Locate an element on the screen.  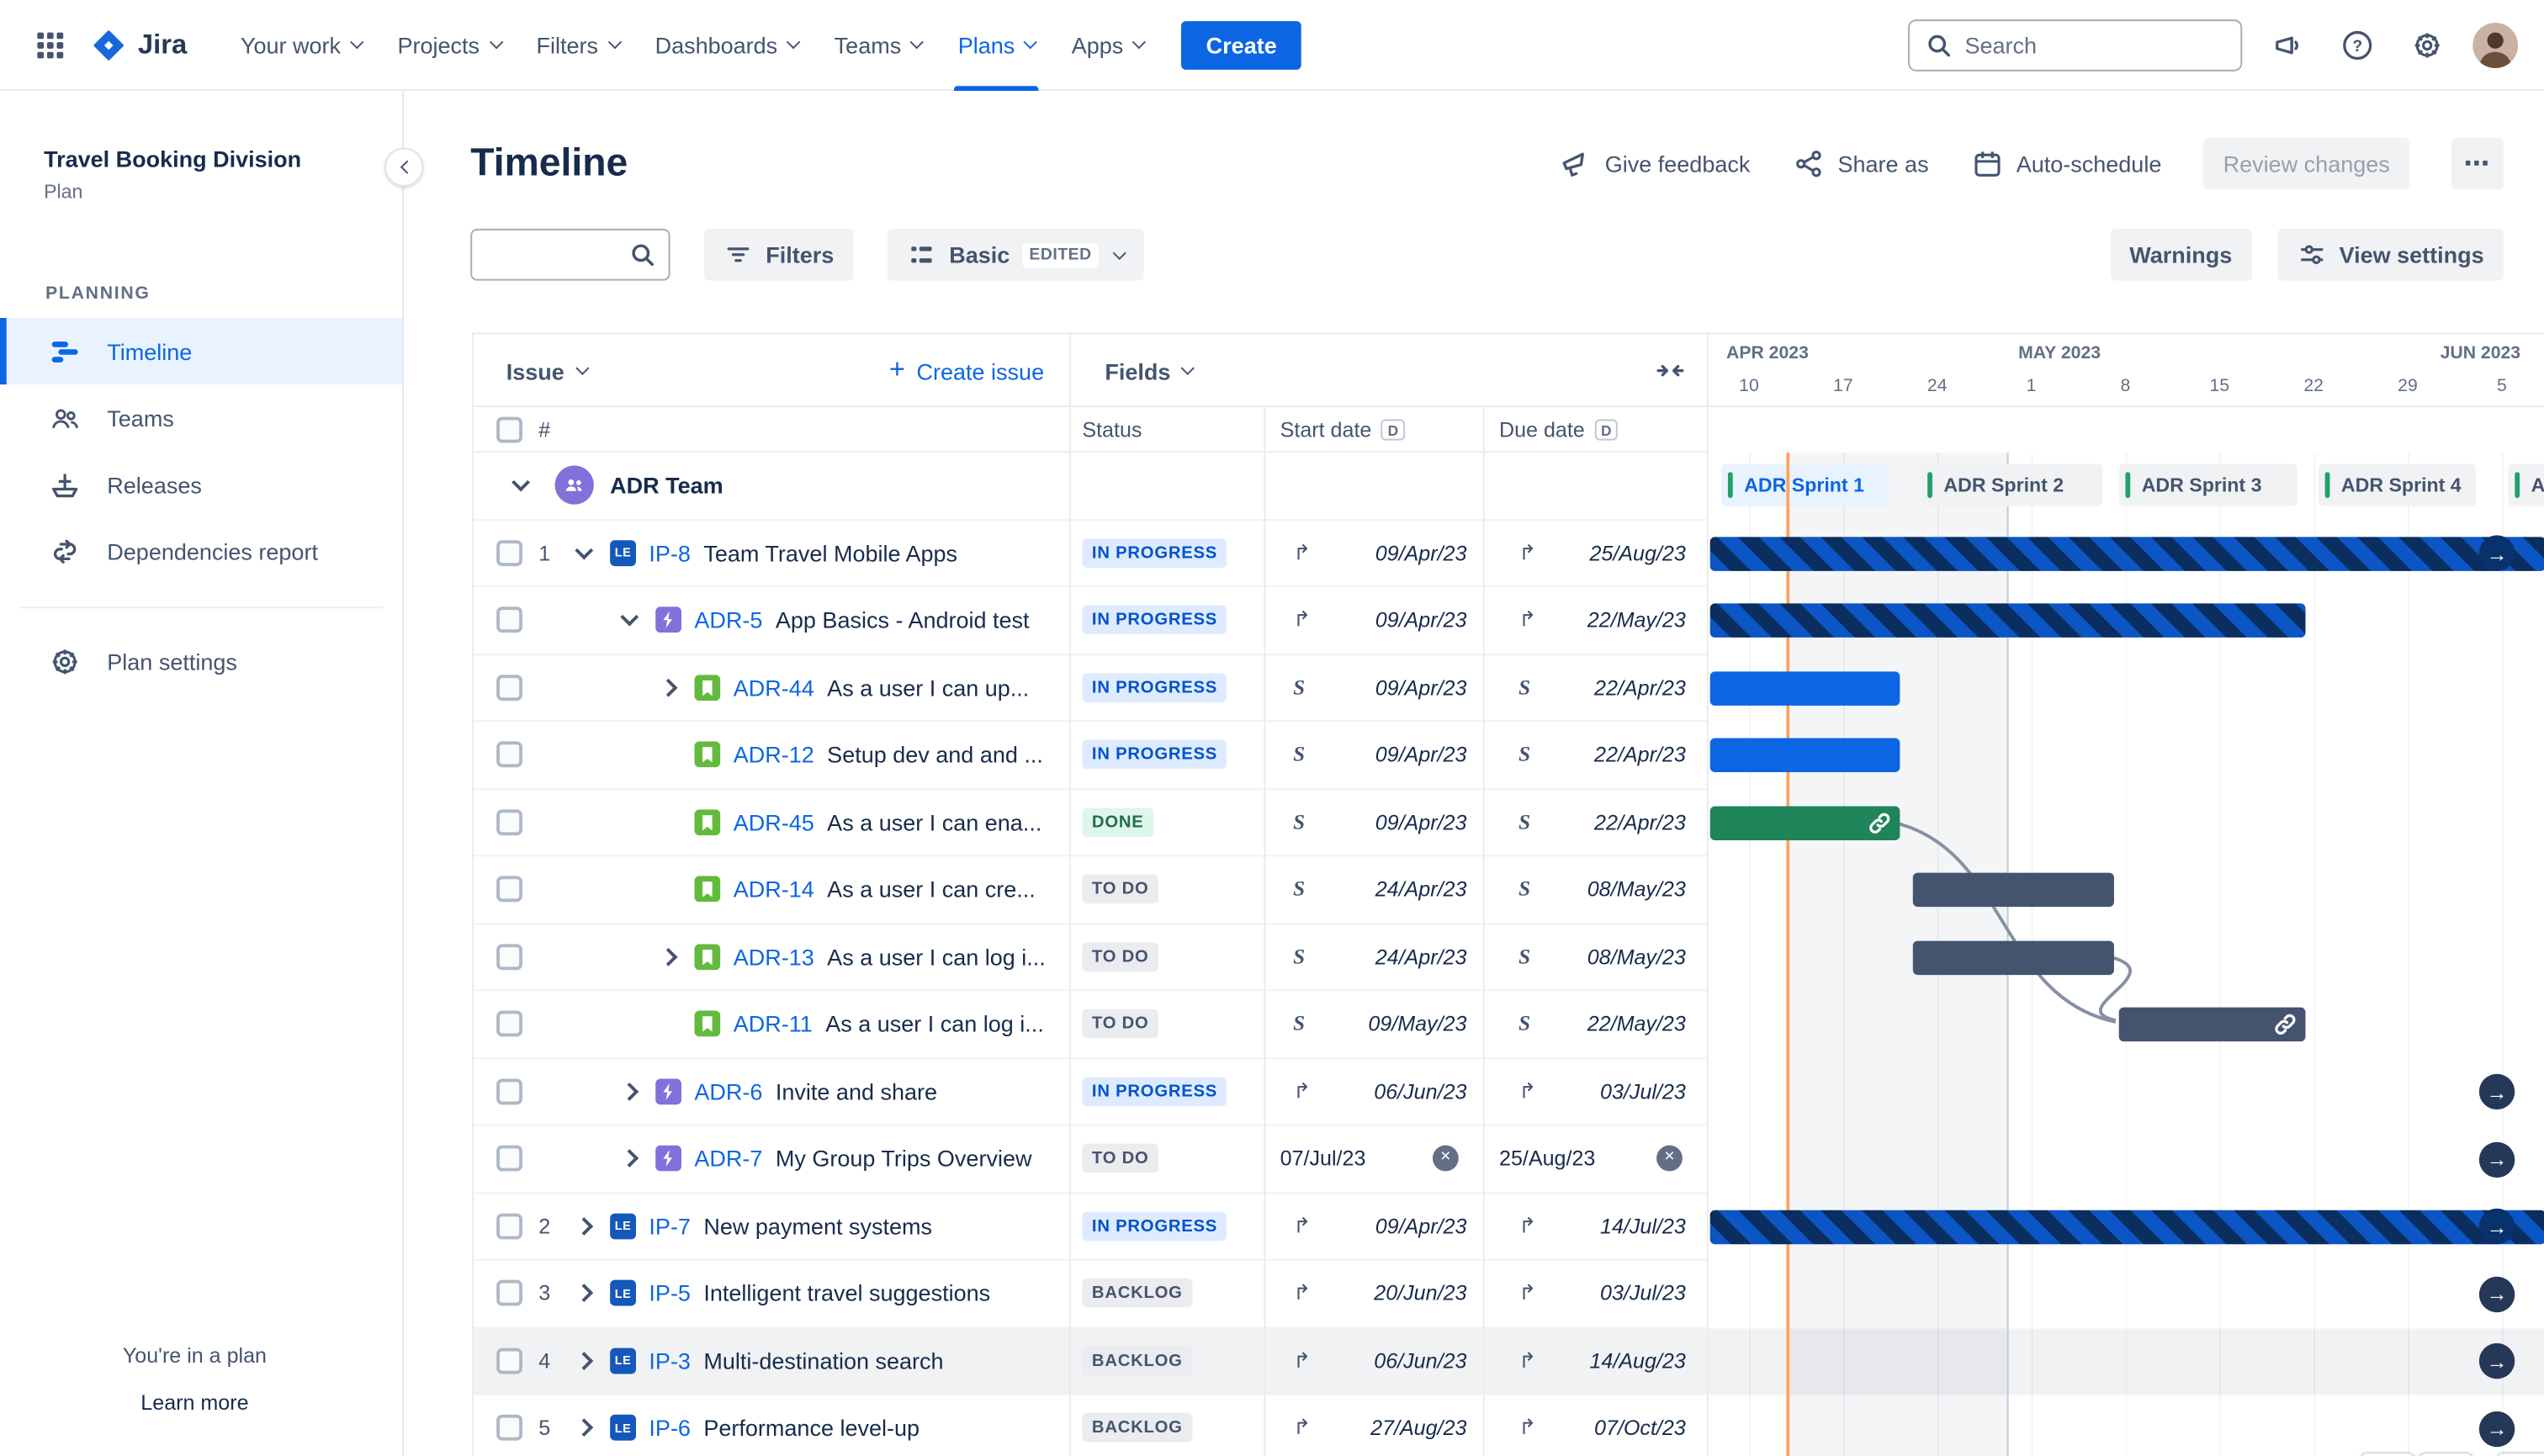
help-icon: ? is located at coordinates (2357, 44).